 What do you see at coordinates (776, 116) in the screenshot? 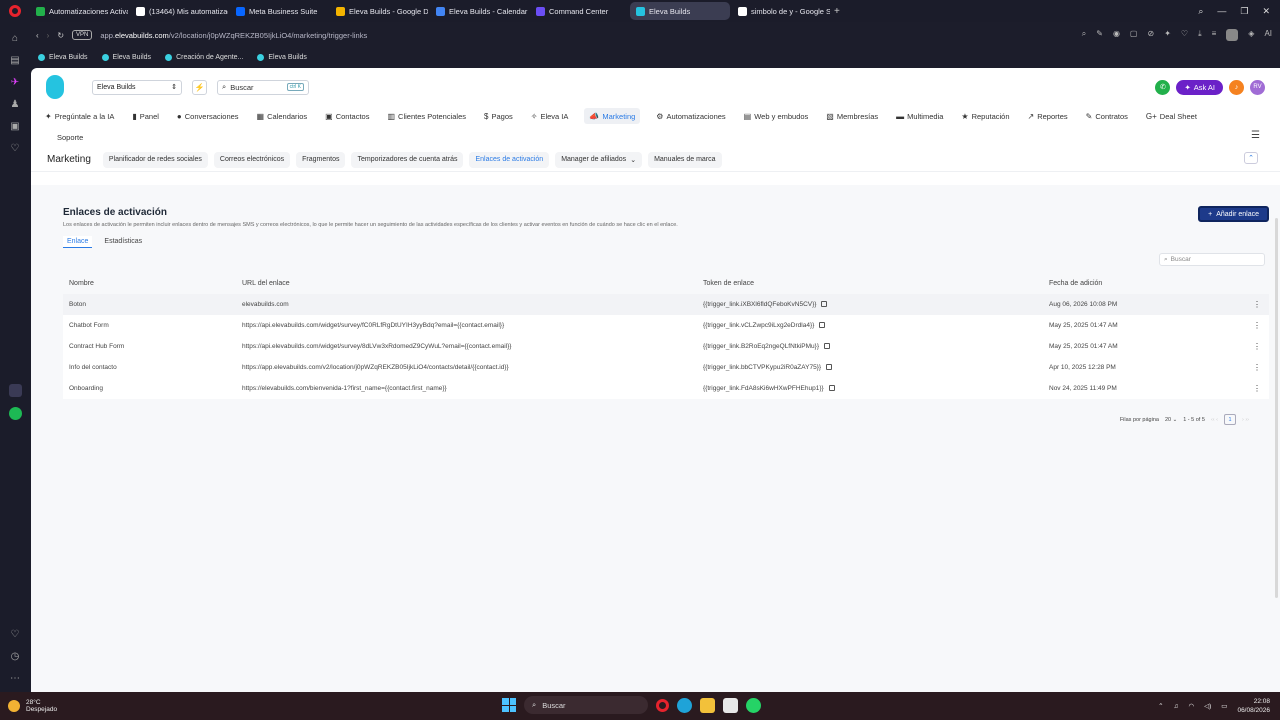
I see `nav-item-web-y-embudos: ▤ Web y embudos` at bounding box center [776, 116].